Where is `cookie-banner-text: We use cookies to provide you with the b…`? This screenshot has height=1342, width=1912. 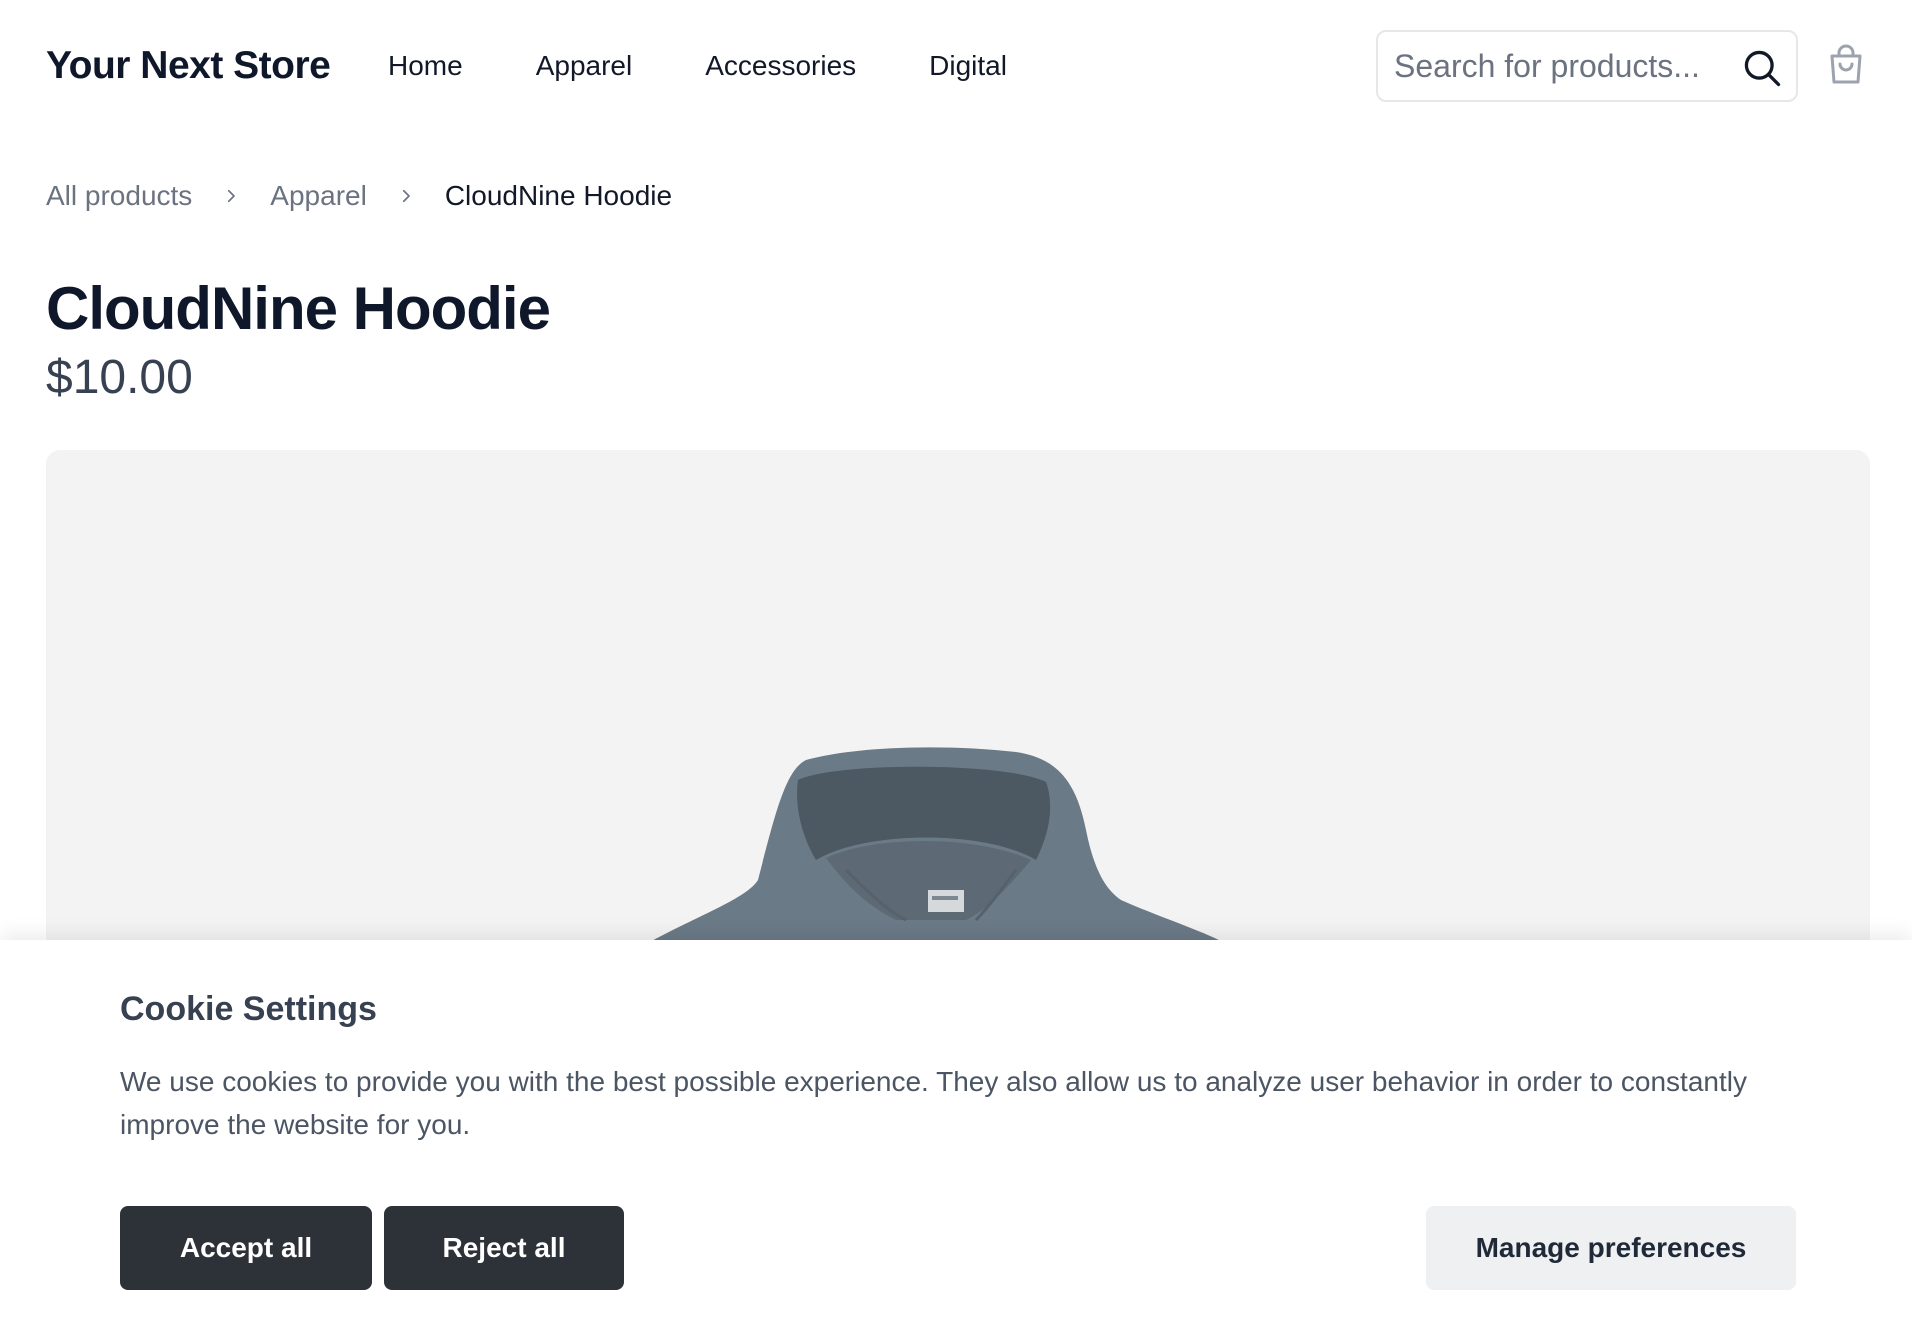
cookie-banner-text: We use cookies to provide you with the b… is located at coordinates (933, 1103).